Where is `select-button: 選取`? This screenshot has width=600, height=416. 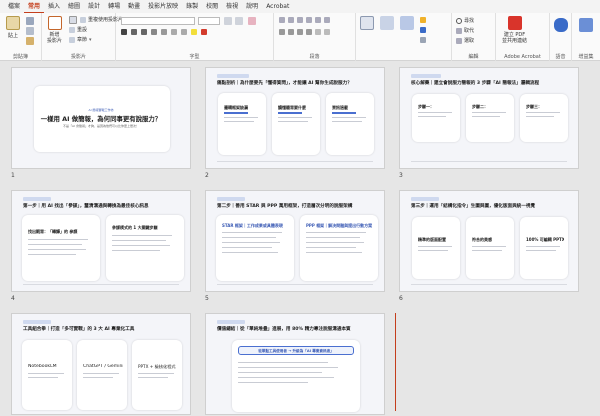
select-button: 選取 is located at coordinates (465, 40).